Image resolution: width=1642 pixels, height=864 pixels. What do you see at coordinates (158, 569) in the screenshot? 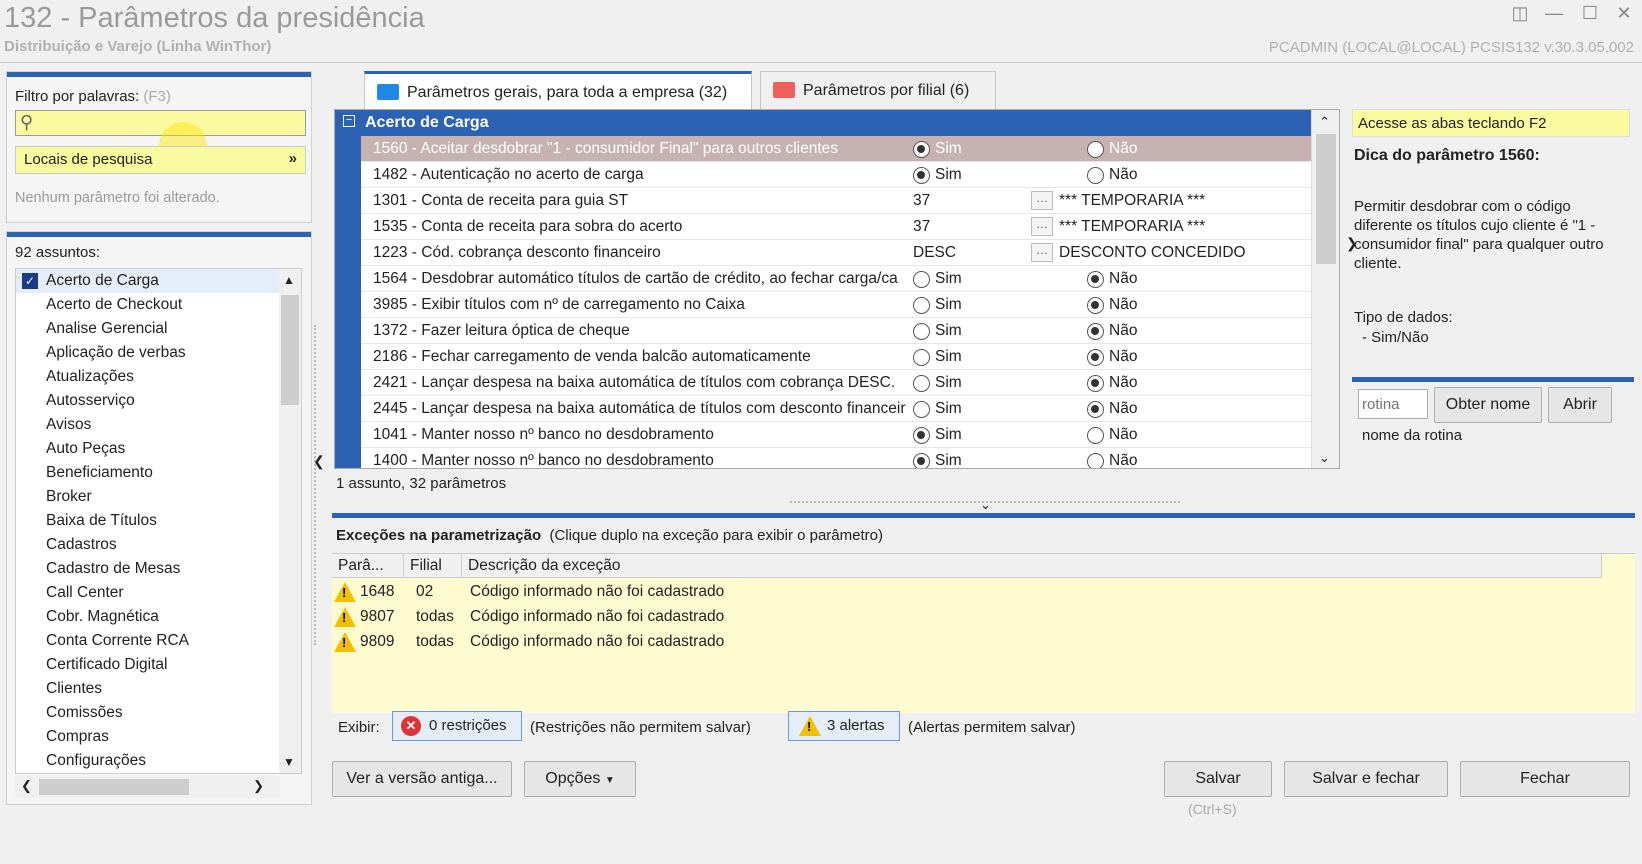
I see `subject-item: Cadastro de Mesas` at bounding box center [158, 569].